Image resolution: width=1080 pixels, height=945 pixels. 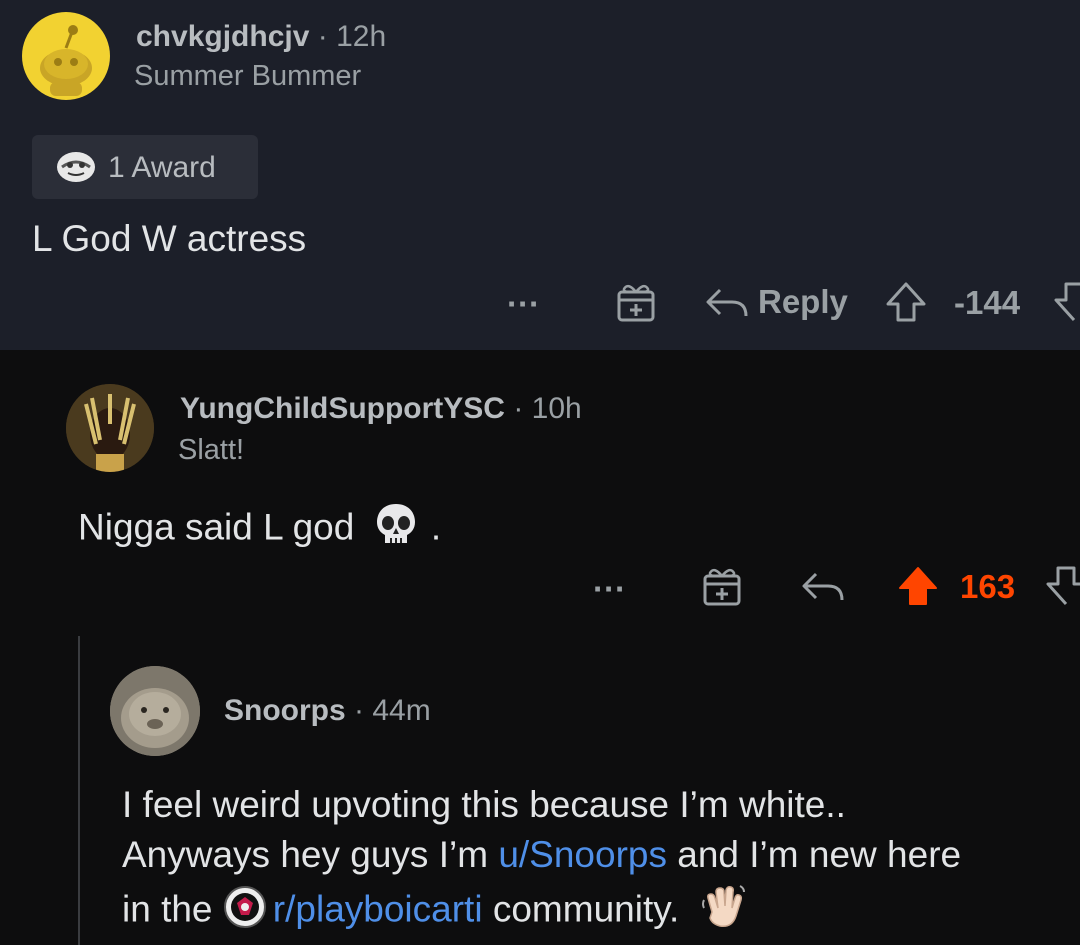 I want to click on award-badge: 1 Award, so click(x=145, y=167).